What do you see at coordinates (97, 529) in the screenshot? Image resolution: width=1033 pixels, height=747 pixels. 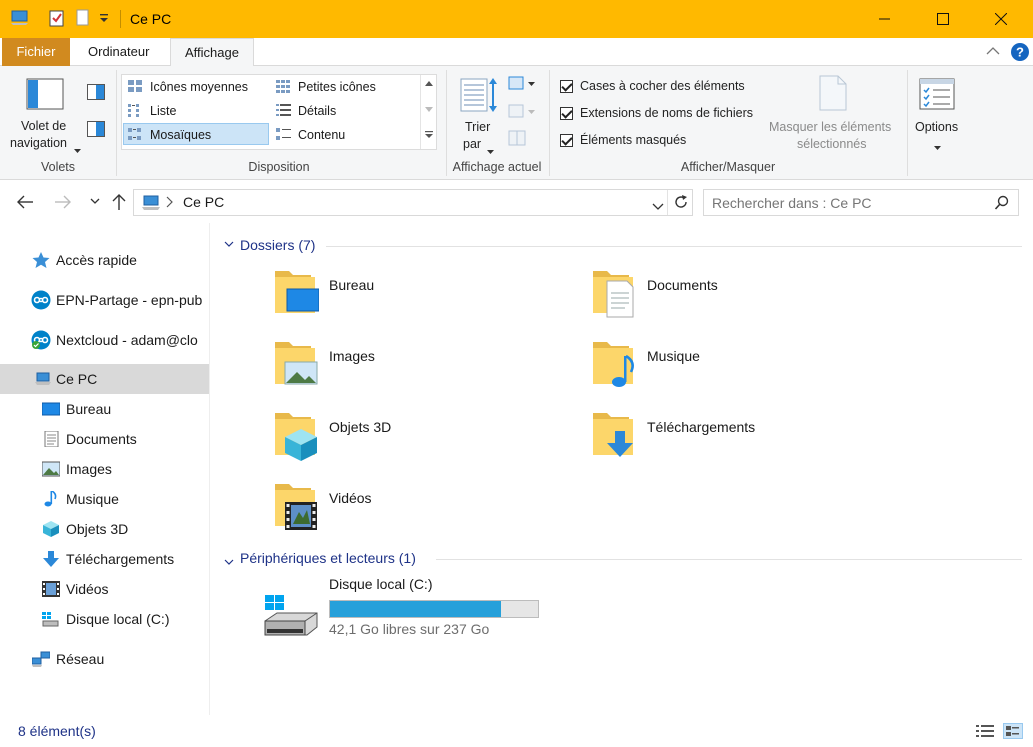 I see `sidebar-item-label: Objets 3D` at bounding box center [97, 529].